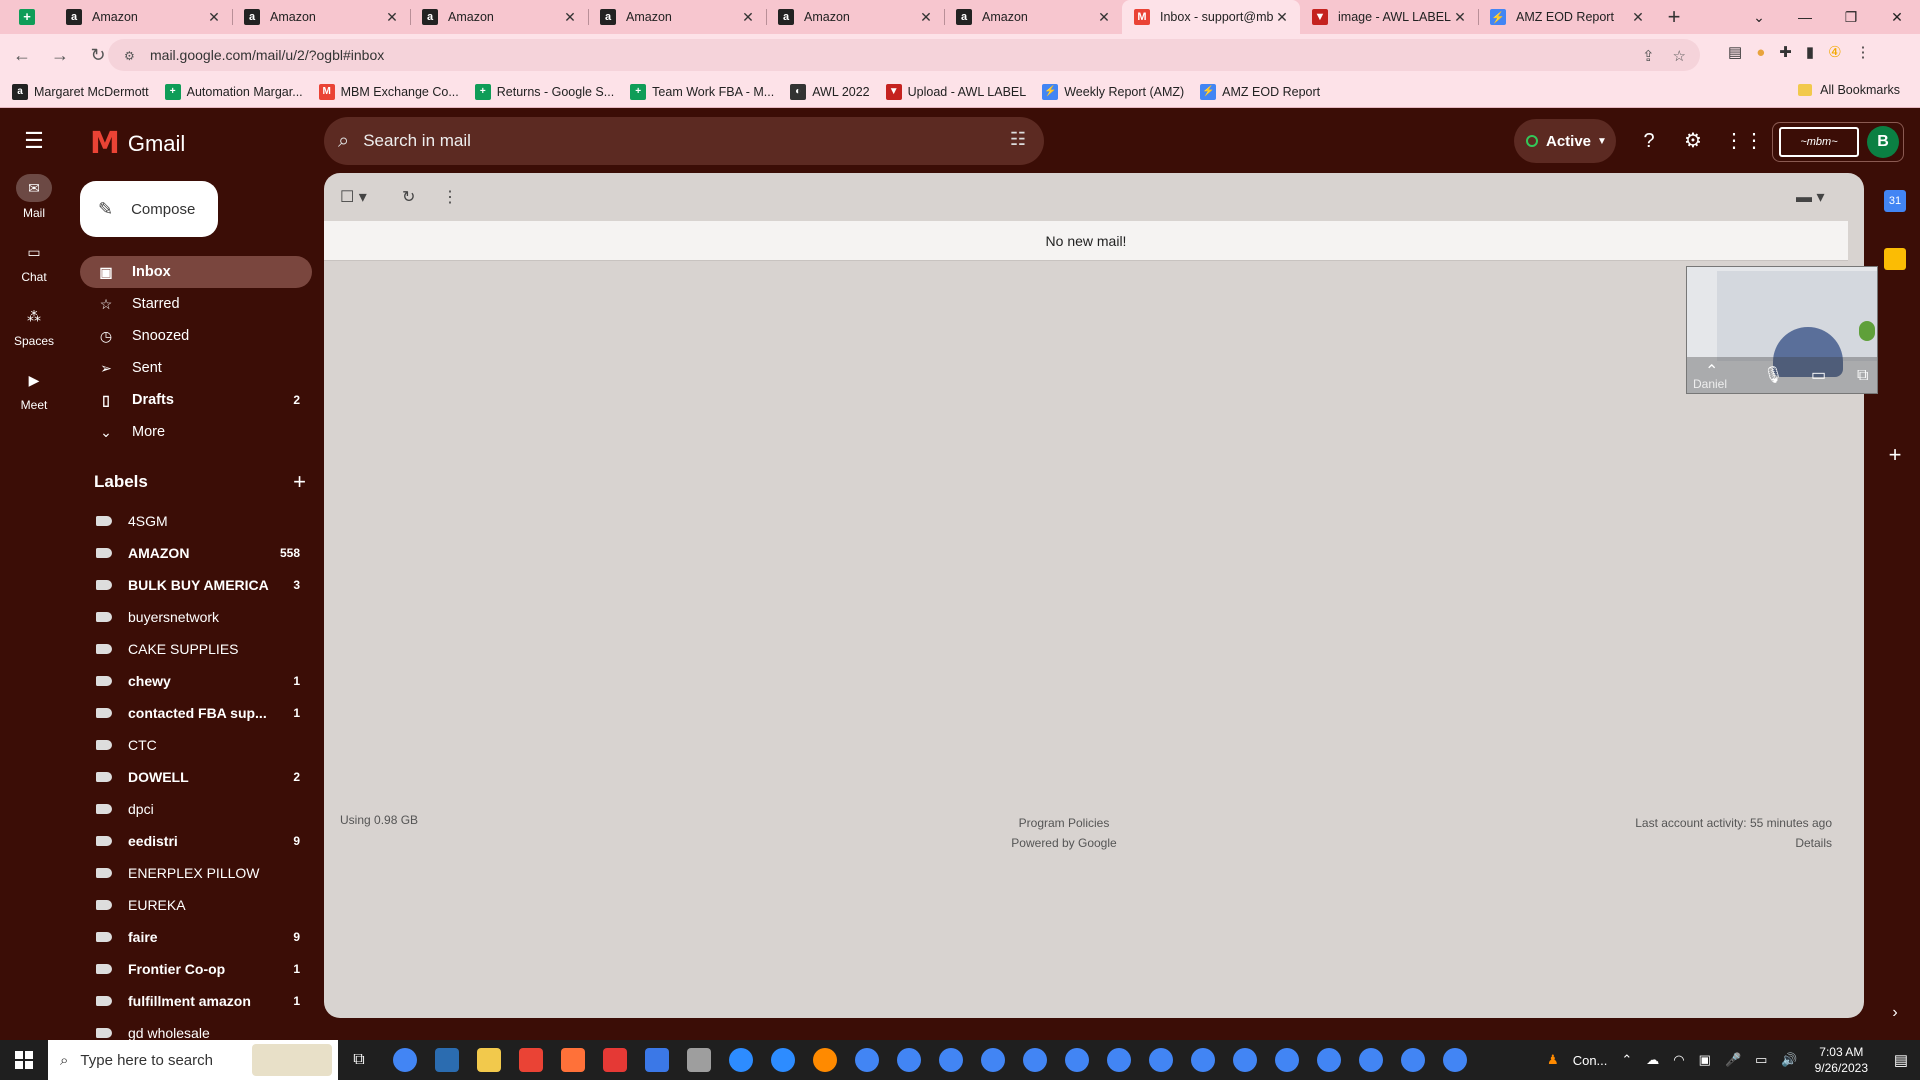  I want to click on browser-tab: M Inbox - support@mbm ✕, so click(1211, 17).